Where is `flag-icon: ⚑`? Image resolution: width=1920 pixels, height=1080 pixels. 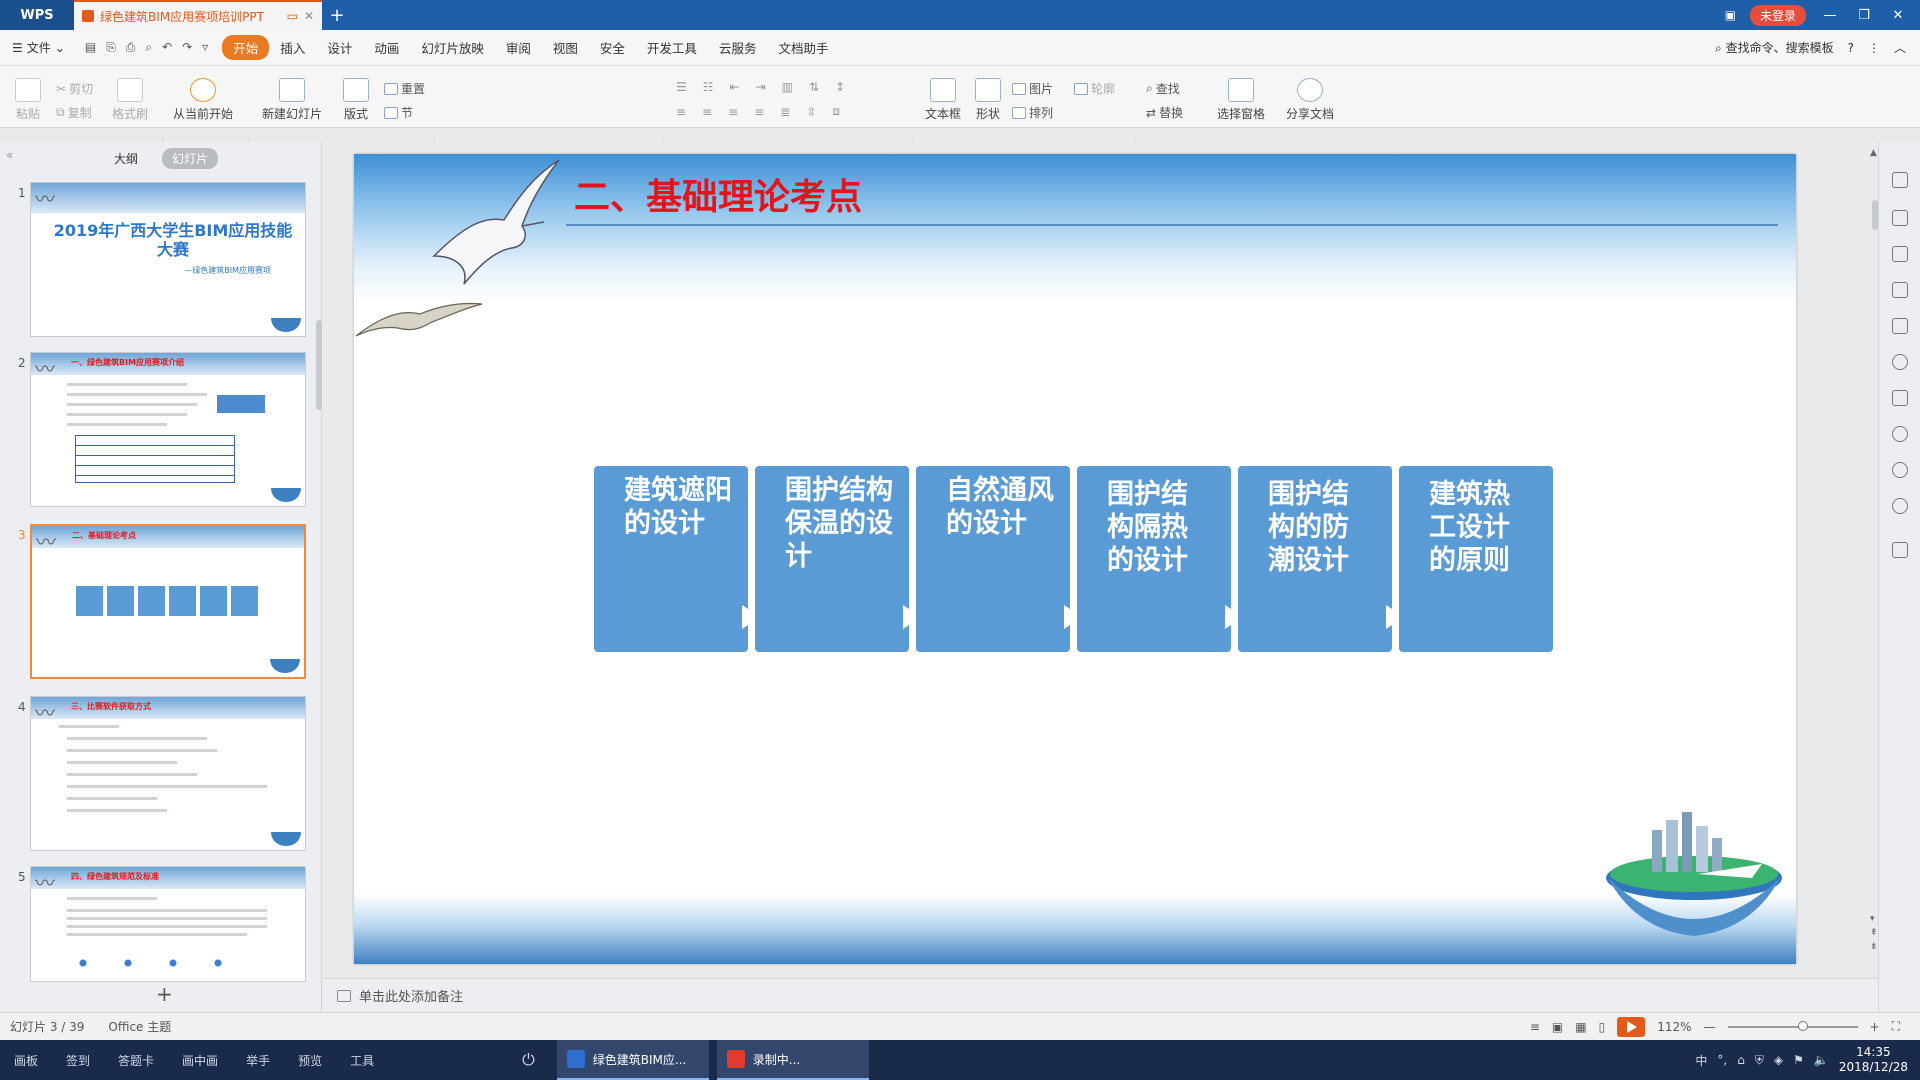
flag-icon: ⚑ is located at coordinates (1798, 1060).